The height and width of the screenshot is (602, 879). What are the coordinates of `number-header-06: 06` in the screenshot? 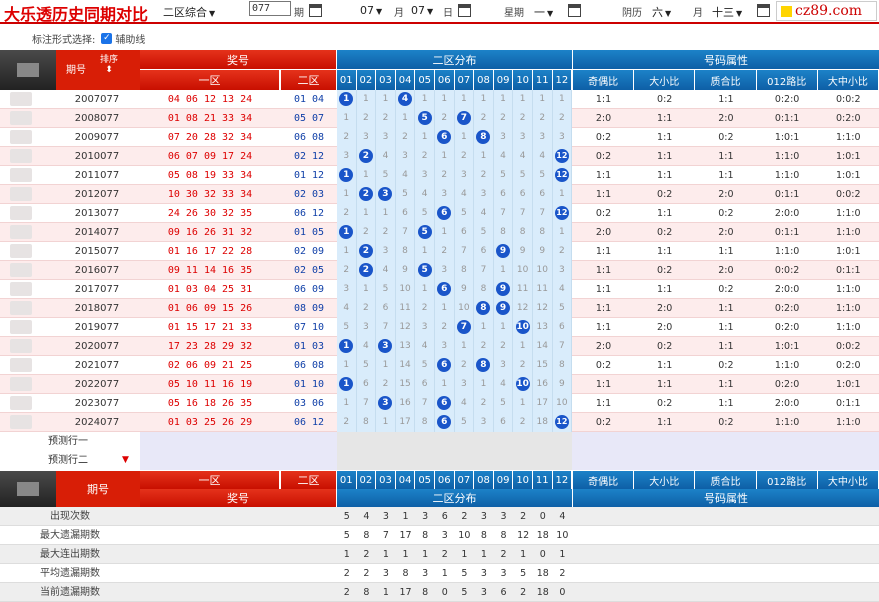 It's located at (445, 80).